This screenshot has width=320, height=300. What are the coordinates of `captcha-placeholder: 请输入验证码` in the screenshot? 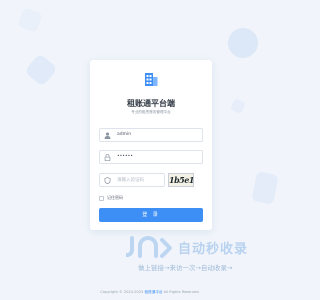 It's located at (130, 180).